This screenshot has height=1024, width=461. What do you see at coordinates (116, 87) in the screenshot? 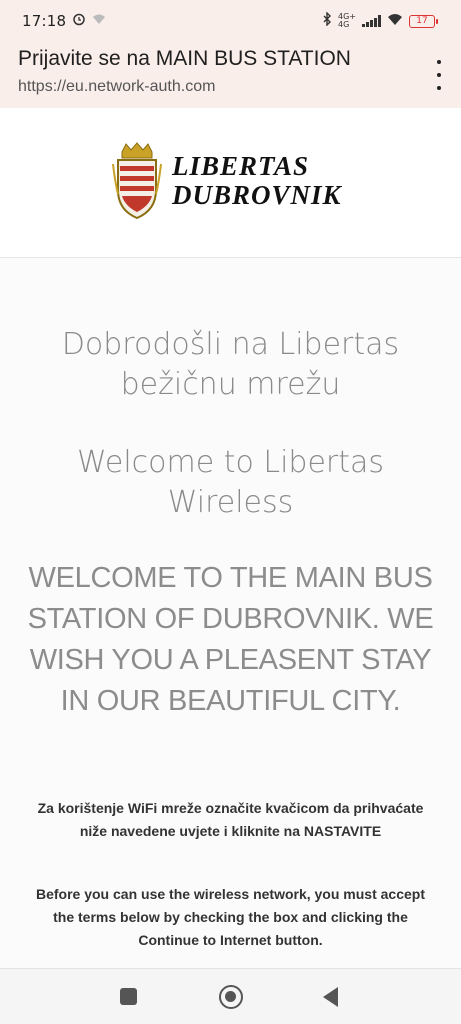
I see `page-url: https://eu.network-auth.com` at bounding box center [116, 87].